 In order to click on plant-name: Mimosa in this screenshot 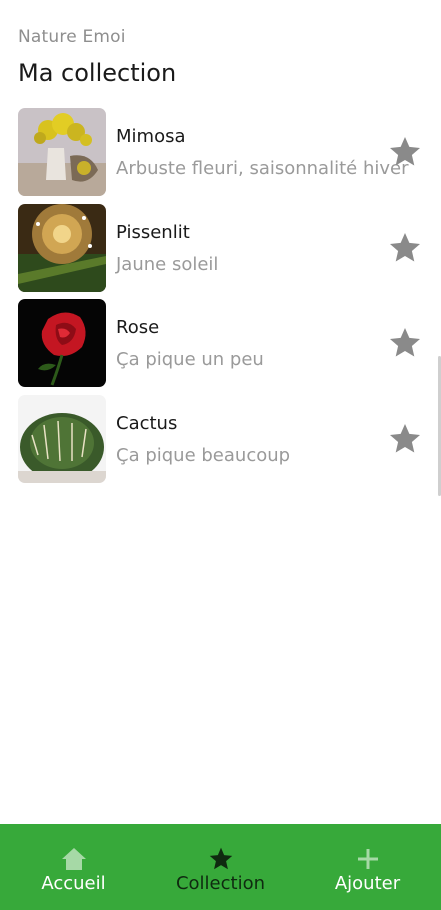, I will do `click(151, 136)`.